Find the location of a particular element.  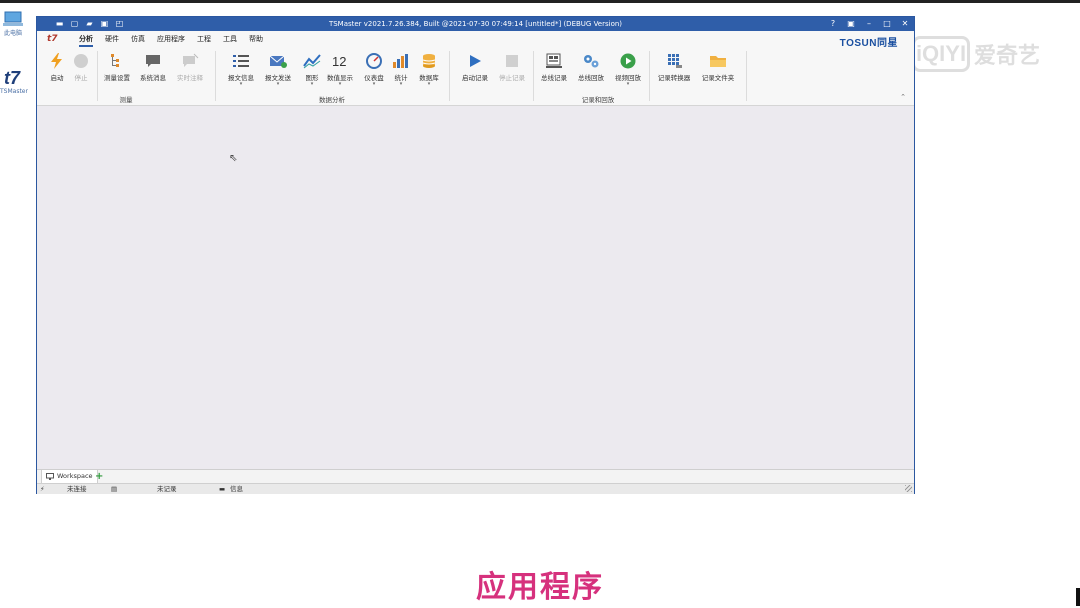

group-label-record-playback: 记录和回放 is located at coordinates (598, 100).